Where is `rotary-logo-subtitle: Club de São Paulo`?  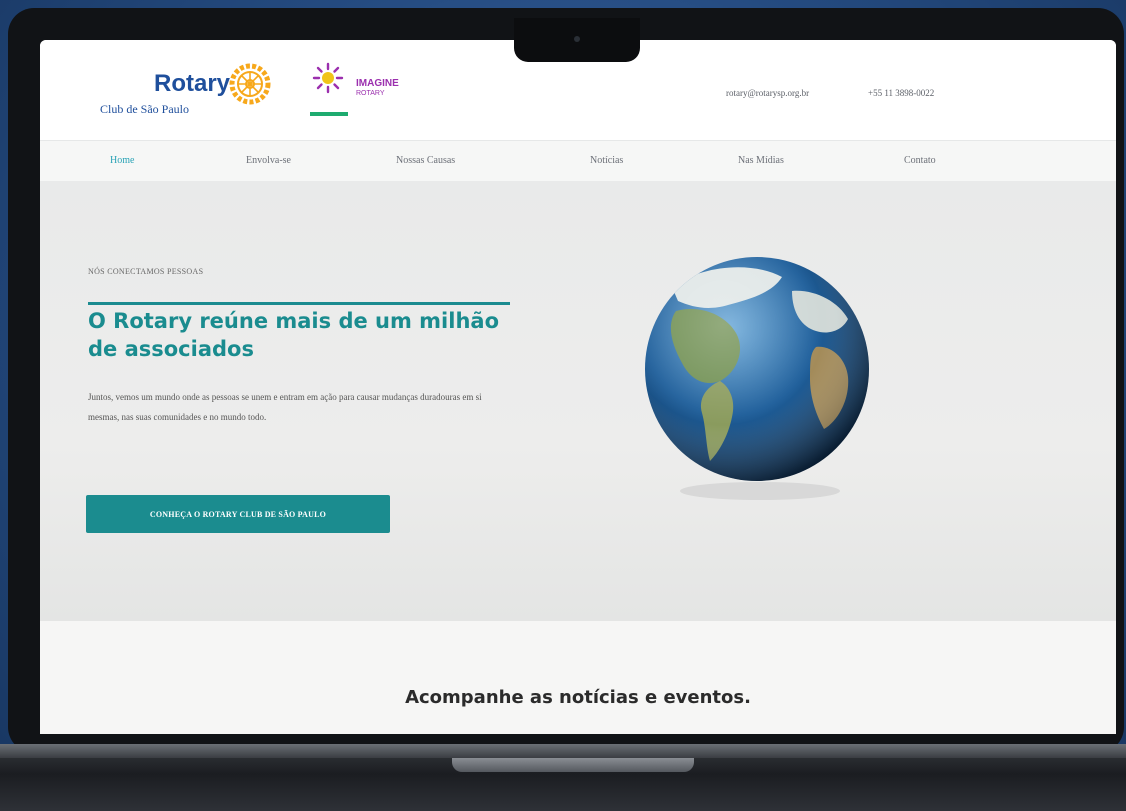 rotary-logo-subtitle: Club de São Paulo is located at coordinates (144, 109).